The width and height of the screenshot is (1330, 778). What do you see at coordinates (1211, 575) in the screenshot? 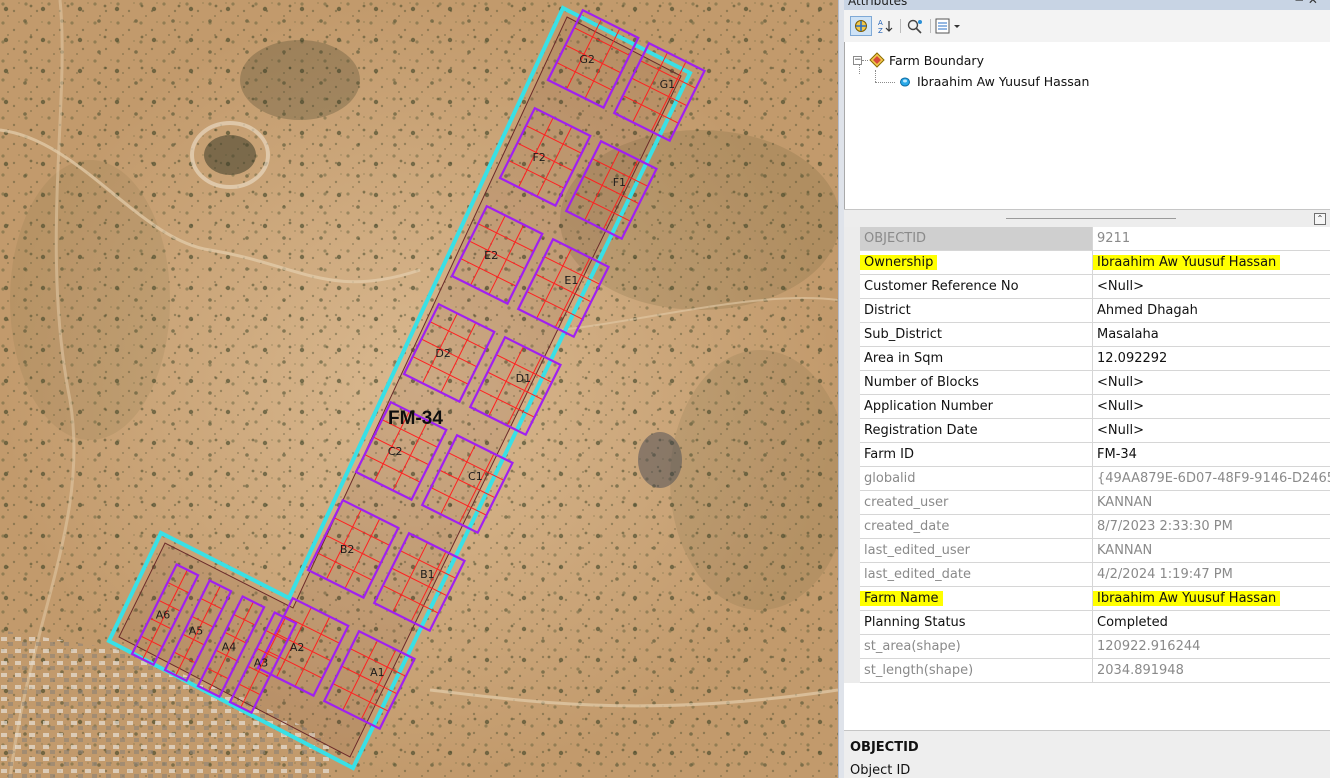
I see `attribute-value: 4/2/2024 1:19:47 PM` at bounding box center [1211, 575].